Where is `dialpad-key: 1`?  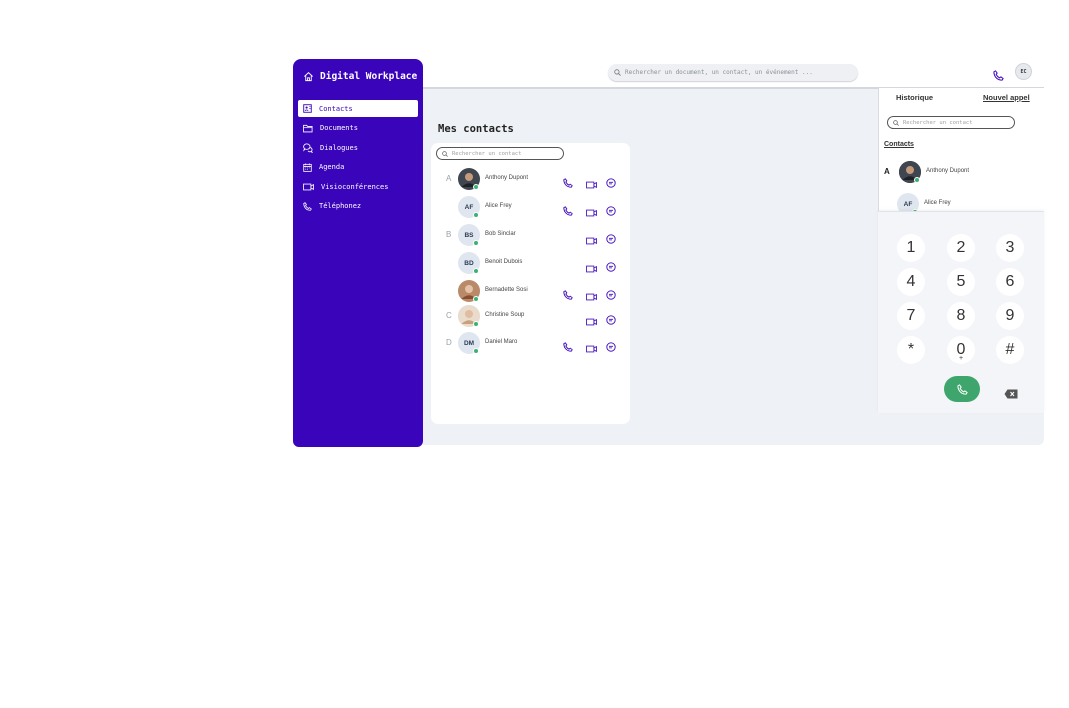 dialpad-key: 1 is located at coordinates (911, 248).